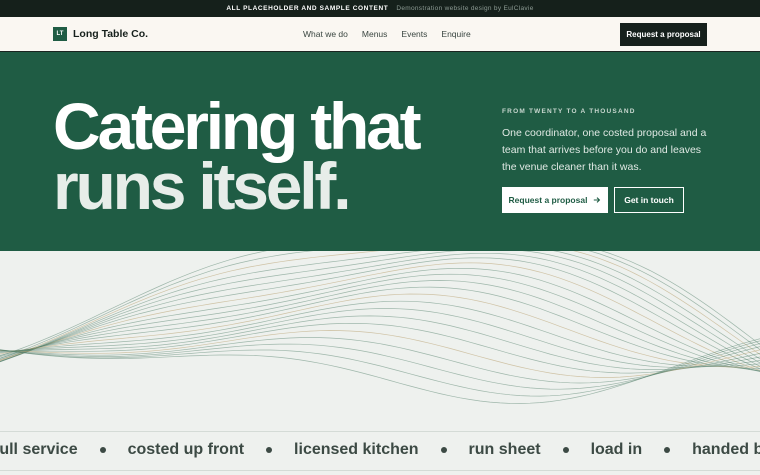 The height and width of the screenshot is (475, 760). I want to click on hero-headline-line-1: Catering that, so click(237, 126).